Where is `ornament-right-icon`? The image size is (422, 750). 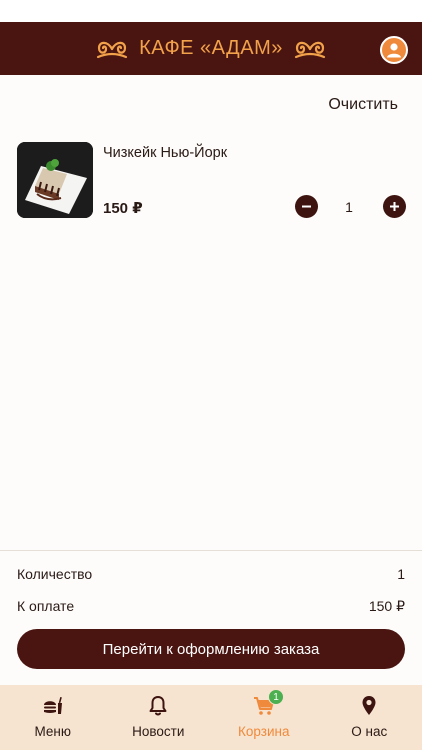 ornament-right-icon is located at coordinates (309, 49).